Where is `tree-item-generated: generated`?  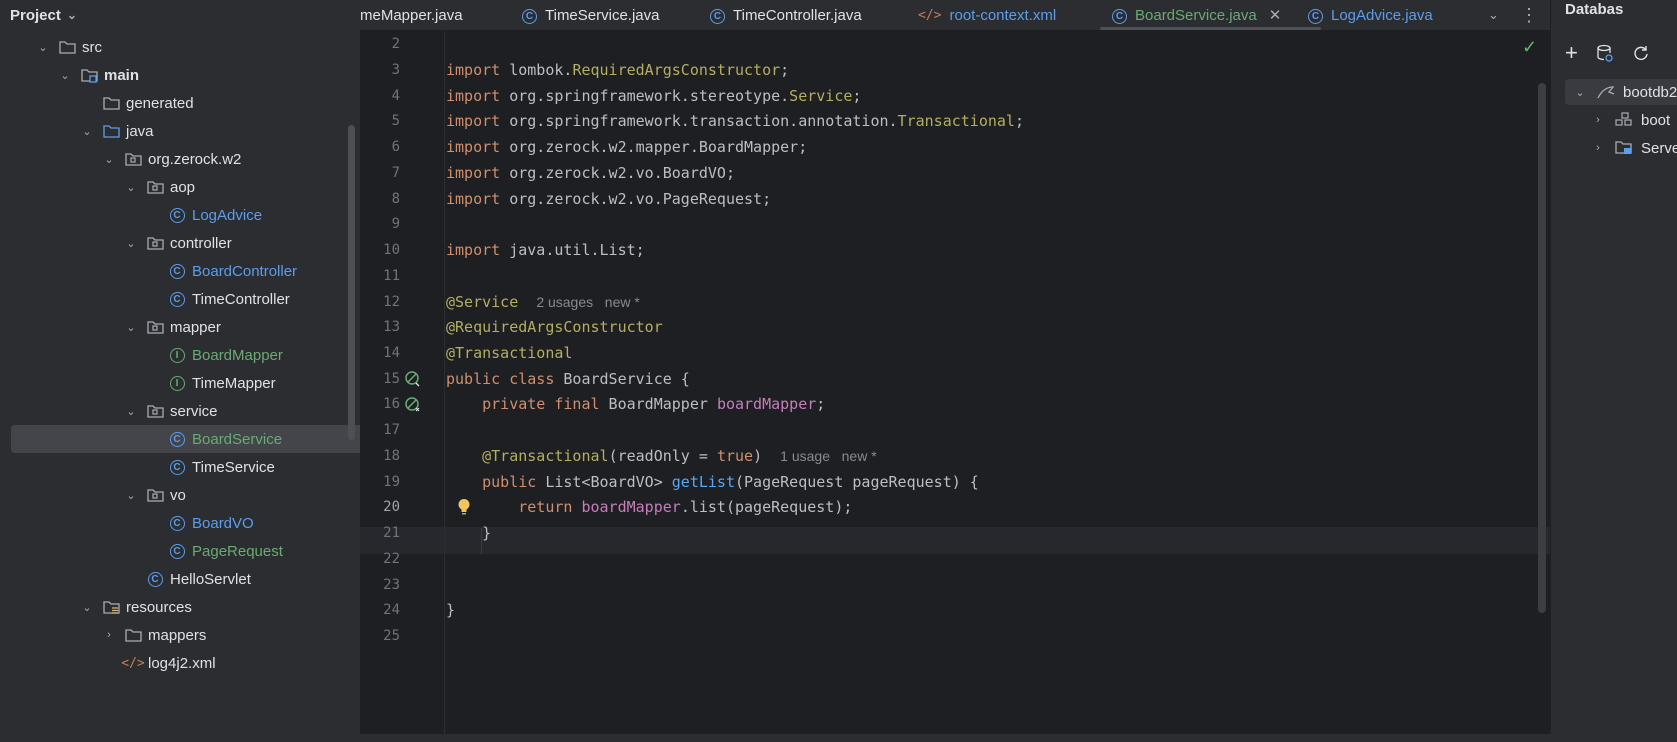 tree-item-generated: generated is located at coordinates (180, 103).